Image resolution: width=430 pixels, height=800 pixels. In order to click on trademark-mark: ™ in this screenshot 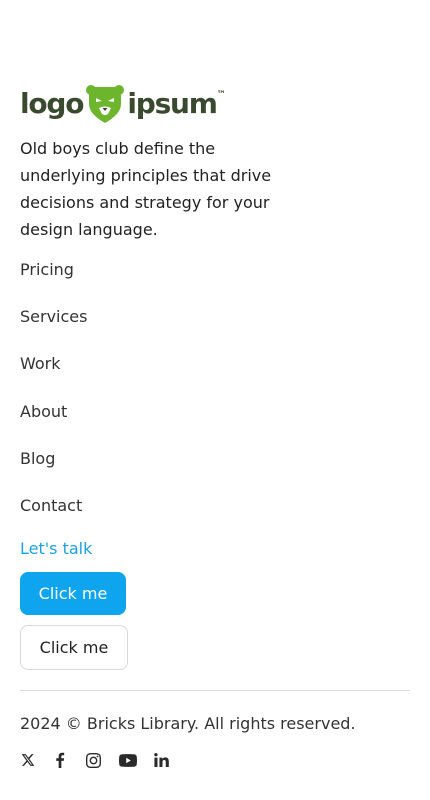, I will do `click(221, 95)`.